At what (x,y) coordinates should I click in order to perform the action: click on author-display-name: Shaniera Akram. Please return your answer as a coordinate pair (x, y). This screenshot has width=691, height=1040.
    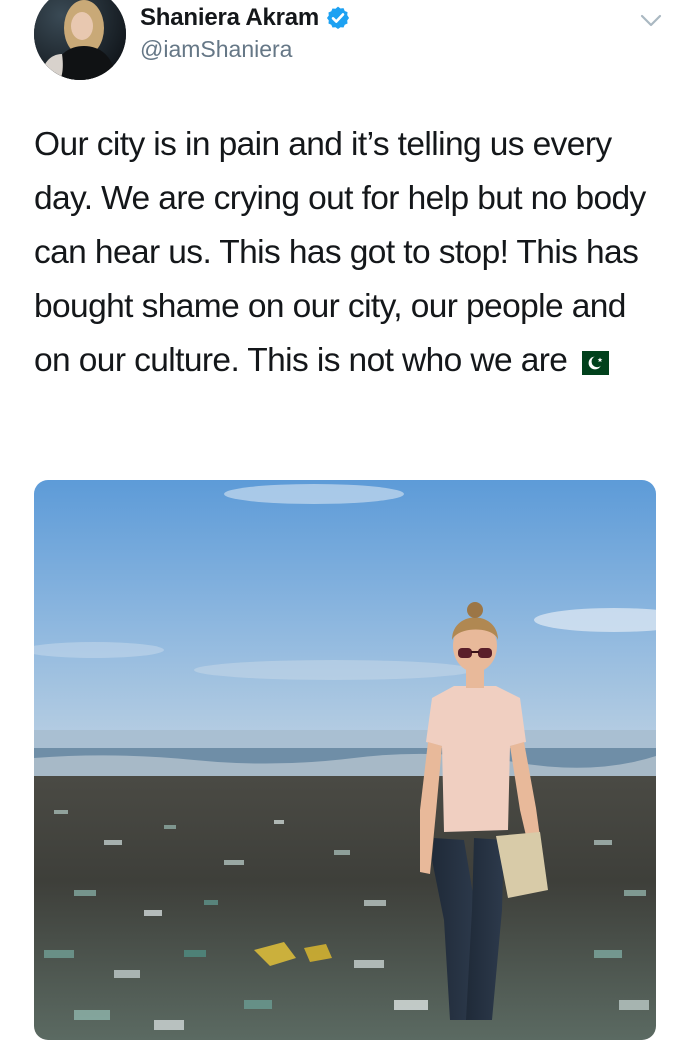
    Looking at the image, I should click on (229, 18).